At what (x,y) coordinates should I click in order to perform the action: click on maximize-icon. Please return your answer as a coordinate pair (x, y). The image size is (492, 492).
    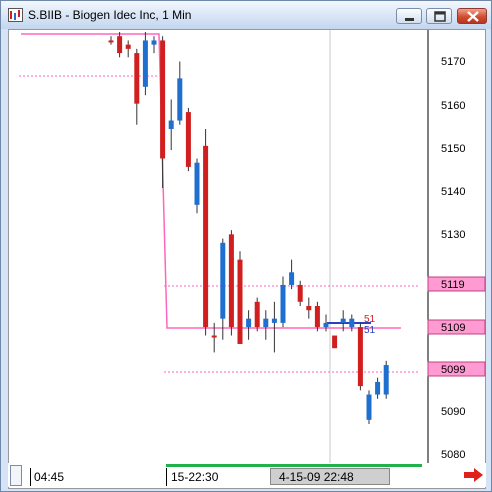
    Looking at the image, I should click on (440, 16).